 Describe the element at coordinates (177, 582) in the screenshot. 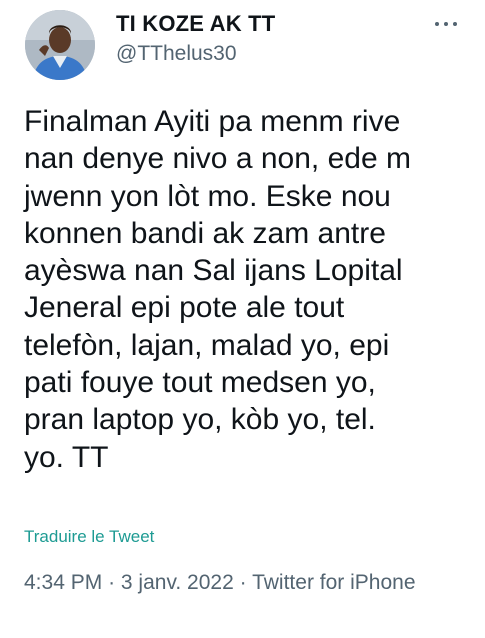

I see `tweet-date: 3 janv. 2022` at that location.